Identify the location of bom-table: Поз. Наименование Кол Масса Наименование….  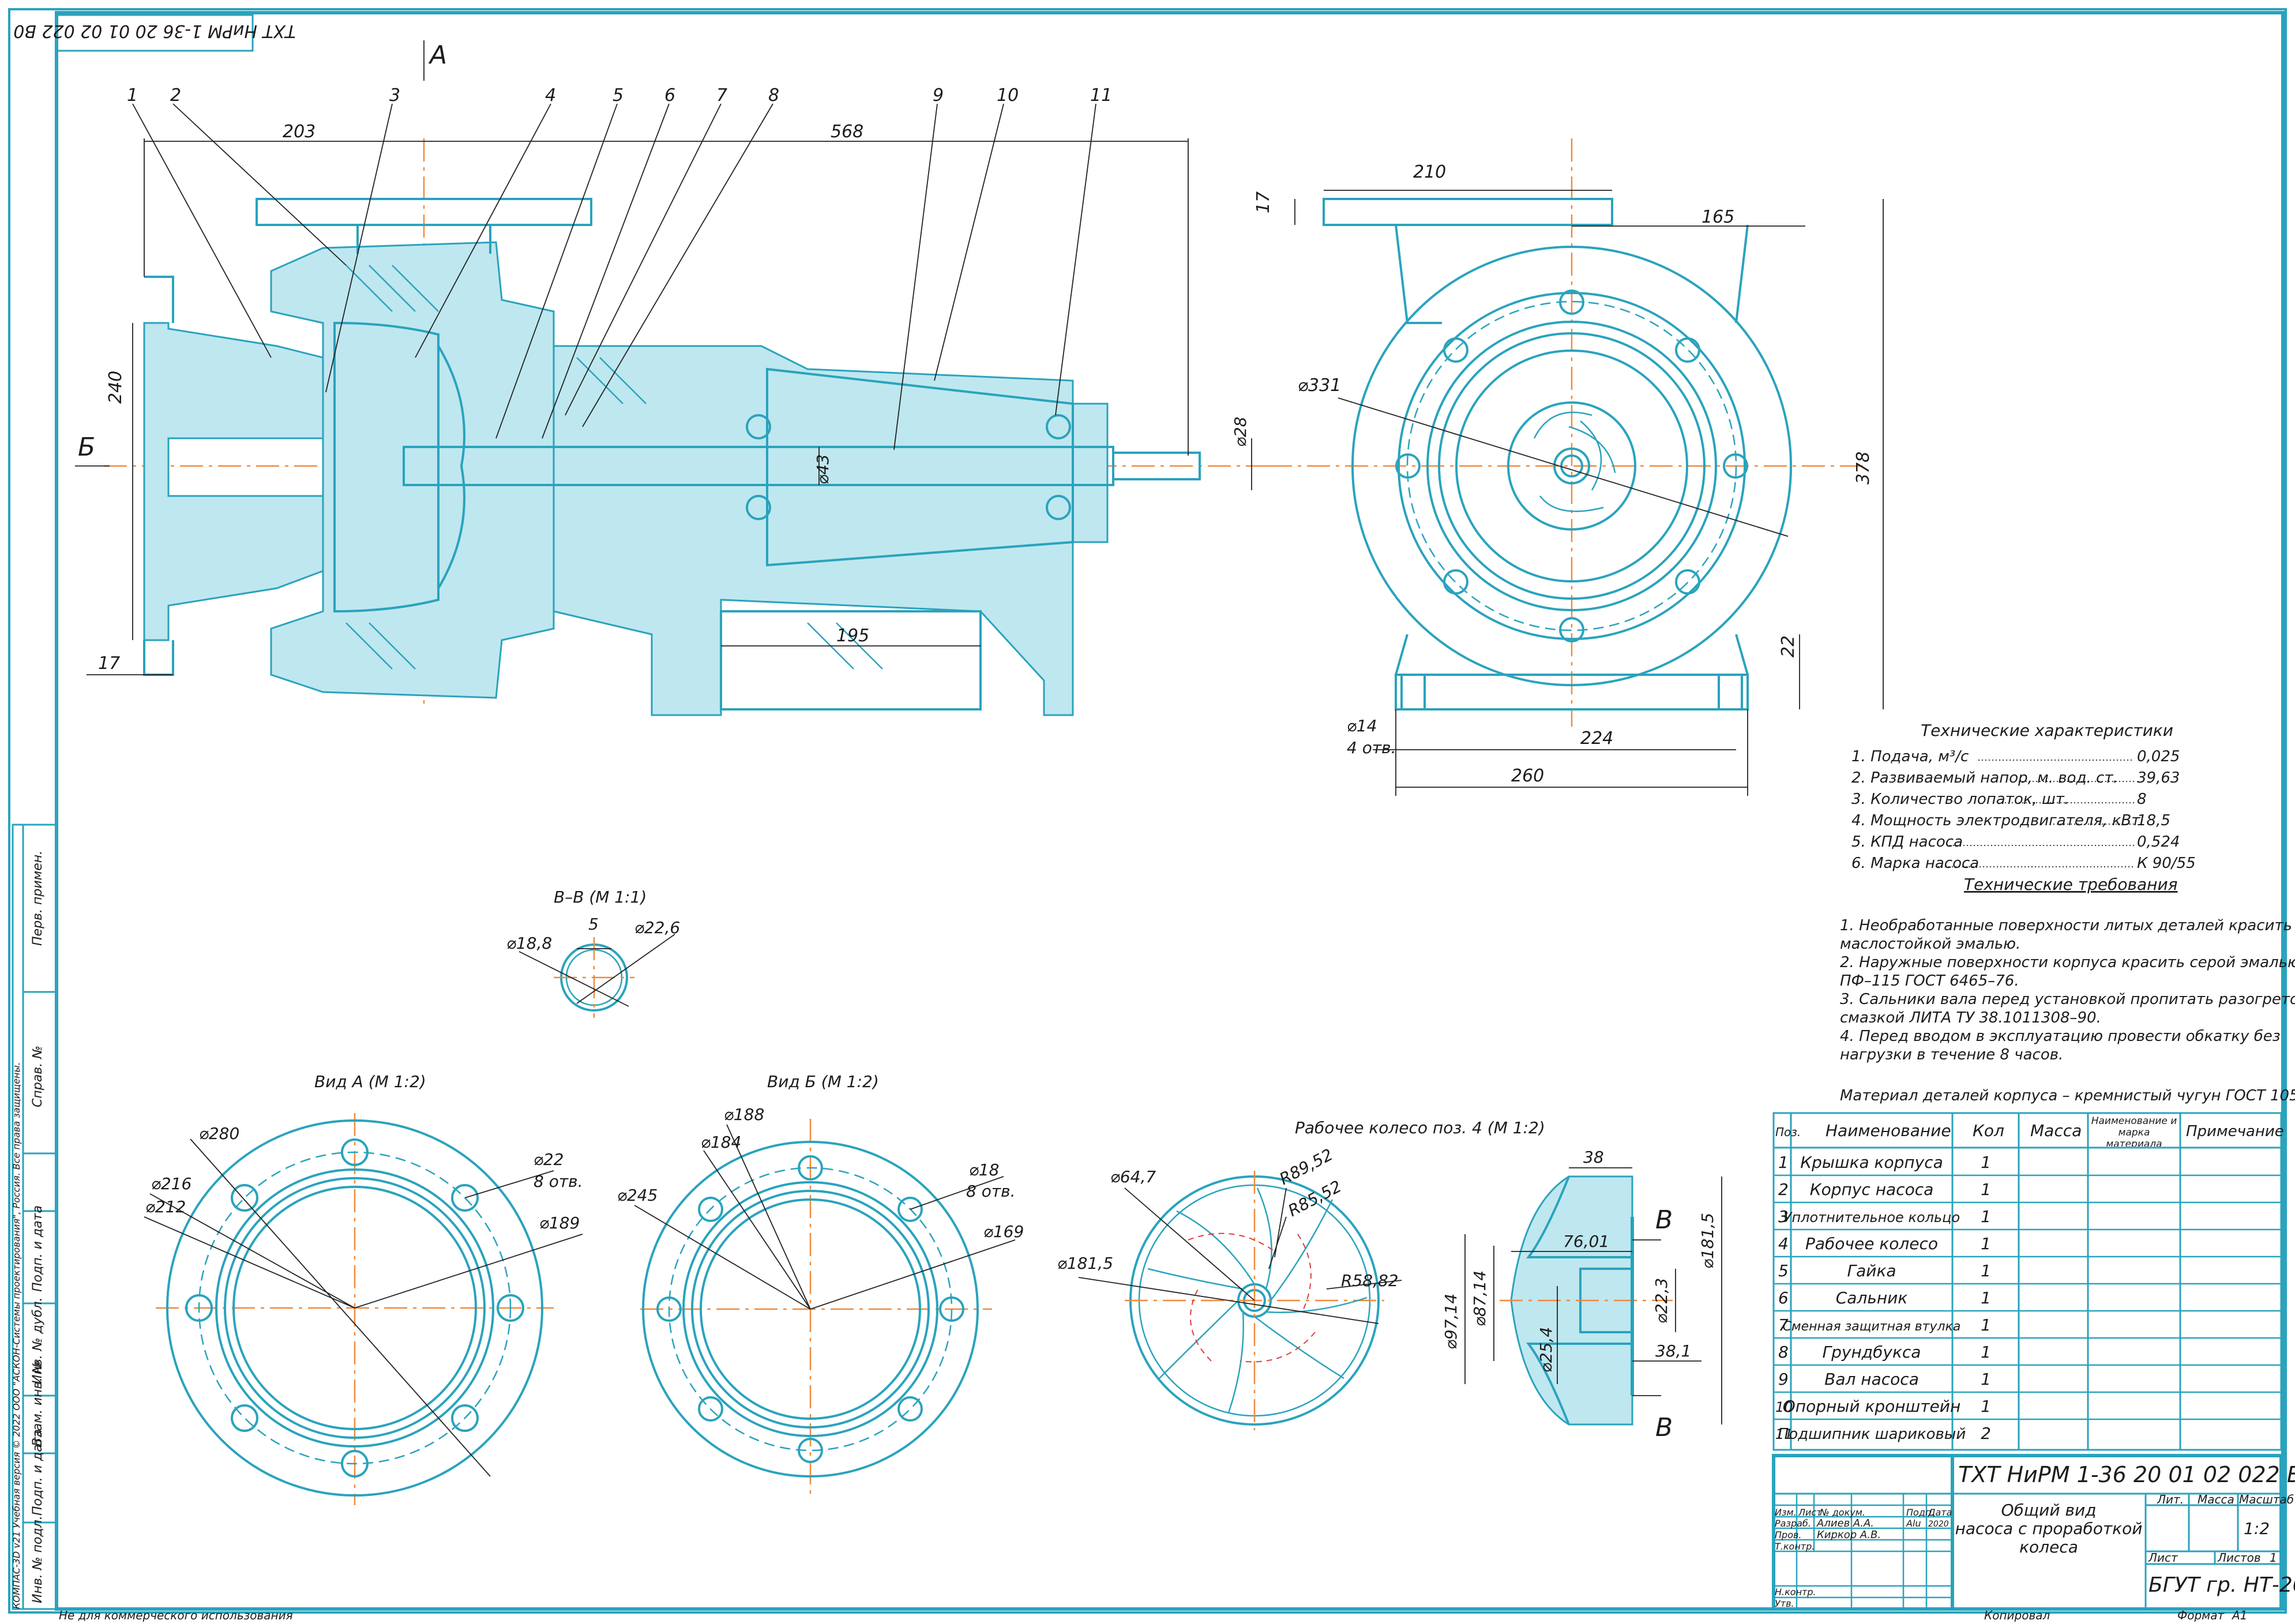
(2028, 1281).